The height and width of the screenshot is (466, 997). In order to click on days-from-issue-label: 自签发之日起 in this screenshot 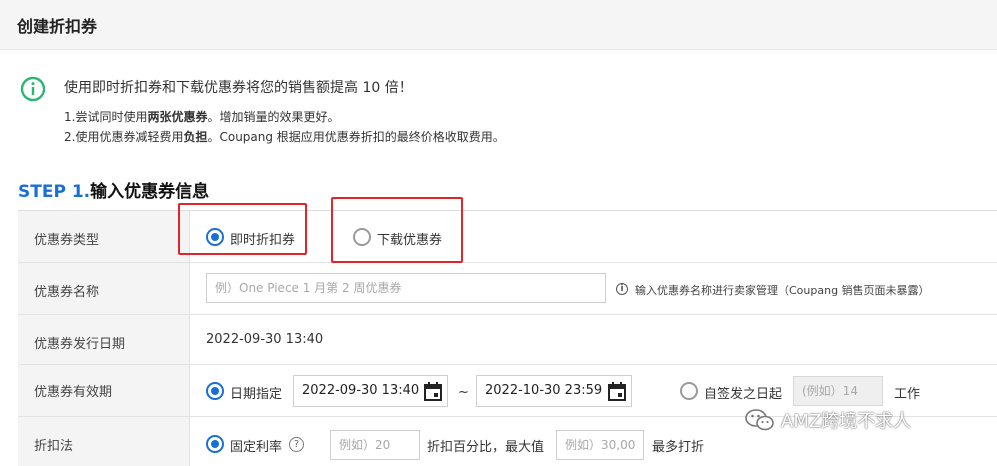, I will do `click(743, 392)`.